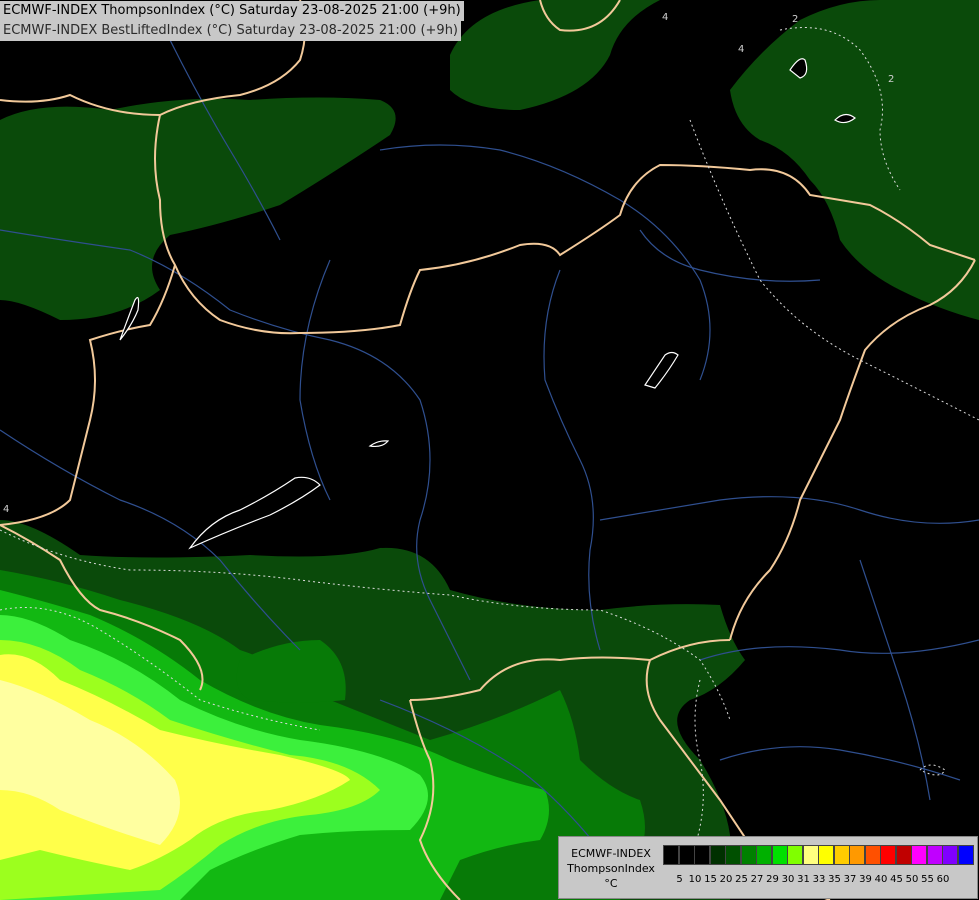 The image size is (979, 900). Describe the element at coordinates (611, 883) in the screenshot. I see `legend-unit: °C` at that location.